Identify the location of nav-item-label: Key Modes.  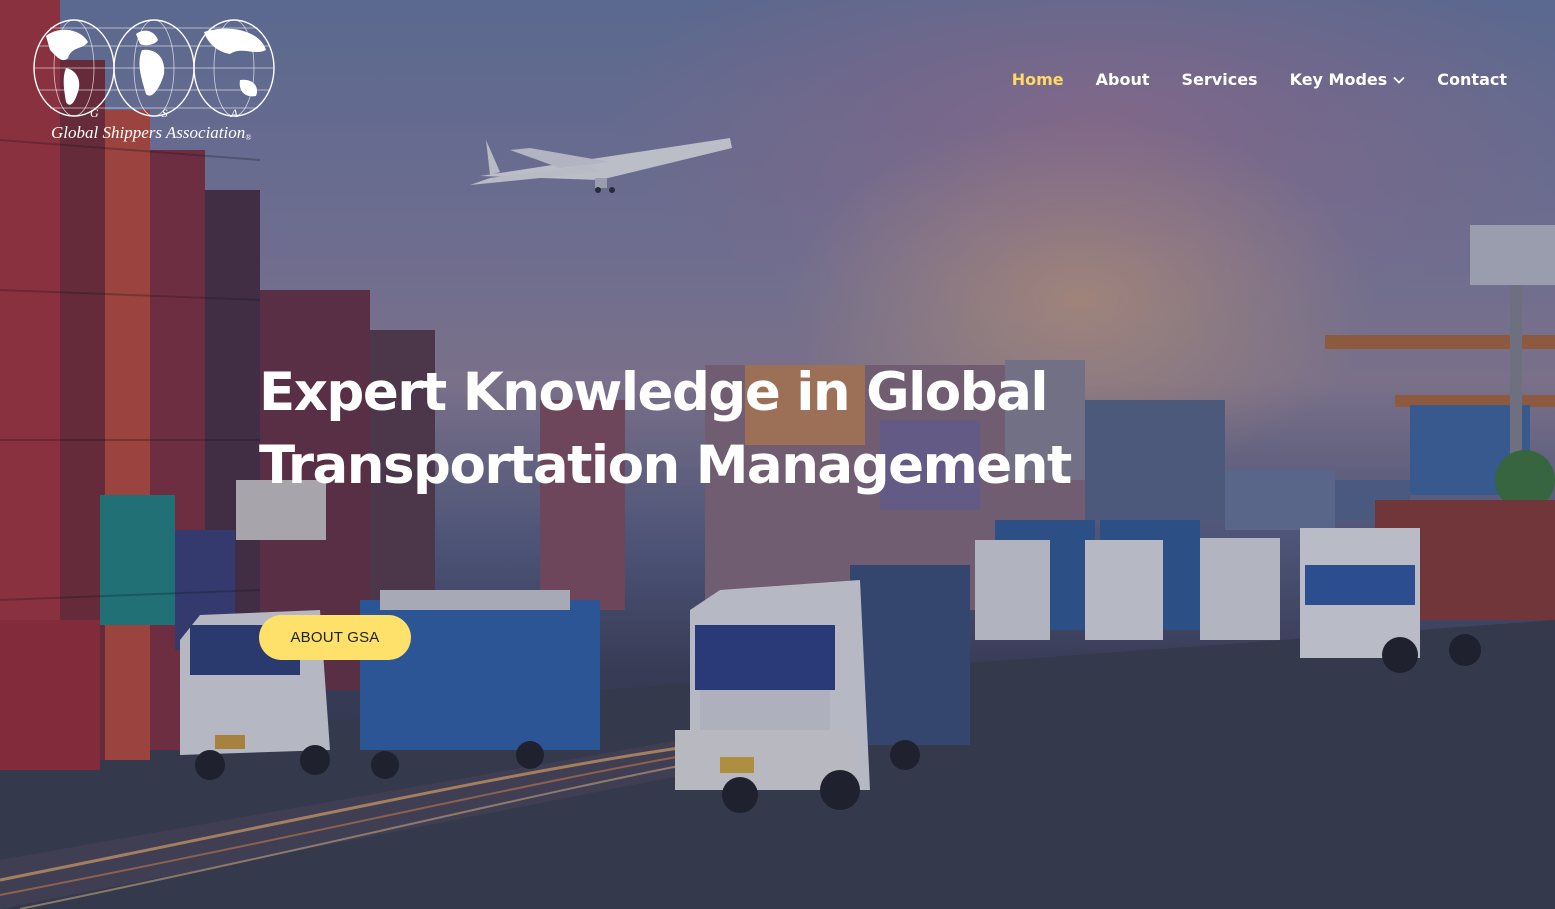
(1338, 79).